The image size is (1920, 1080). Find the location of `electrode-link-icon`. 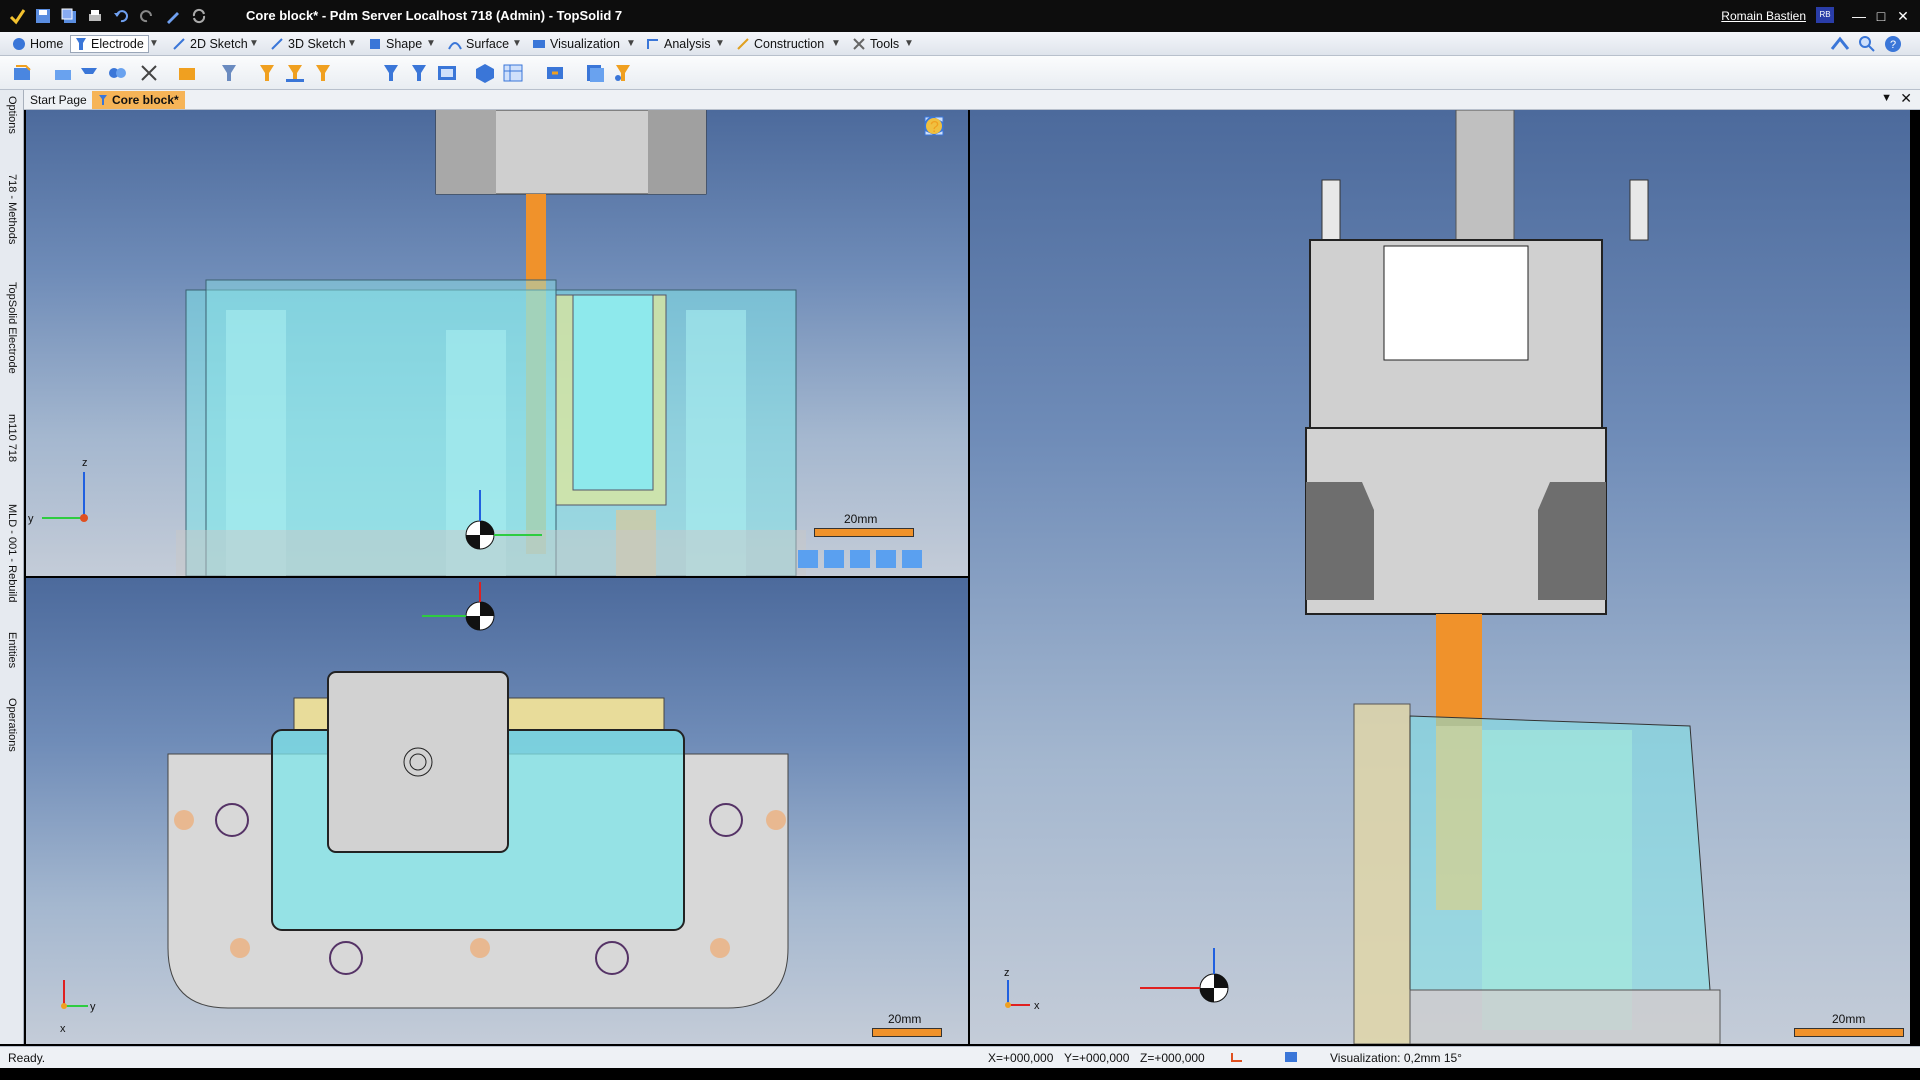

electrode-link-icon is located at coordinates (117, 73).